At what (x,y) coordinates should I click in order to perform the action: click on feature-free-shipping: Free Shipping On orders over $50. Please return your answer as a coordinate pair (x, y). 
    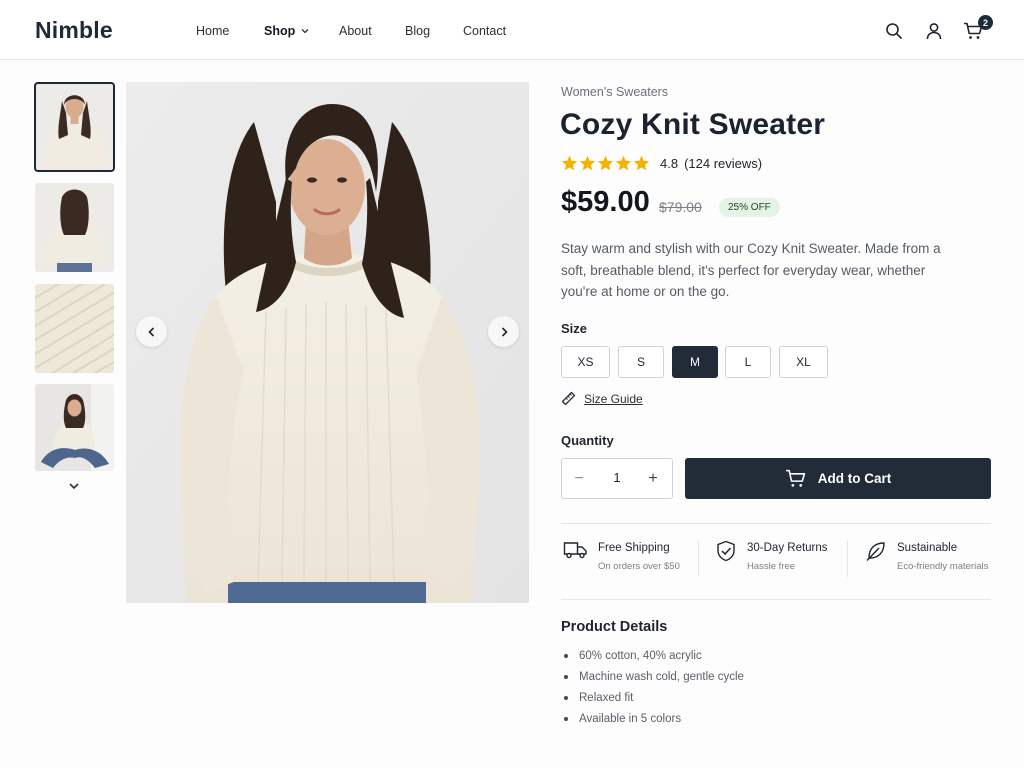
    Looking at the image, I should click on (621, 556).